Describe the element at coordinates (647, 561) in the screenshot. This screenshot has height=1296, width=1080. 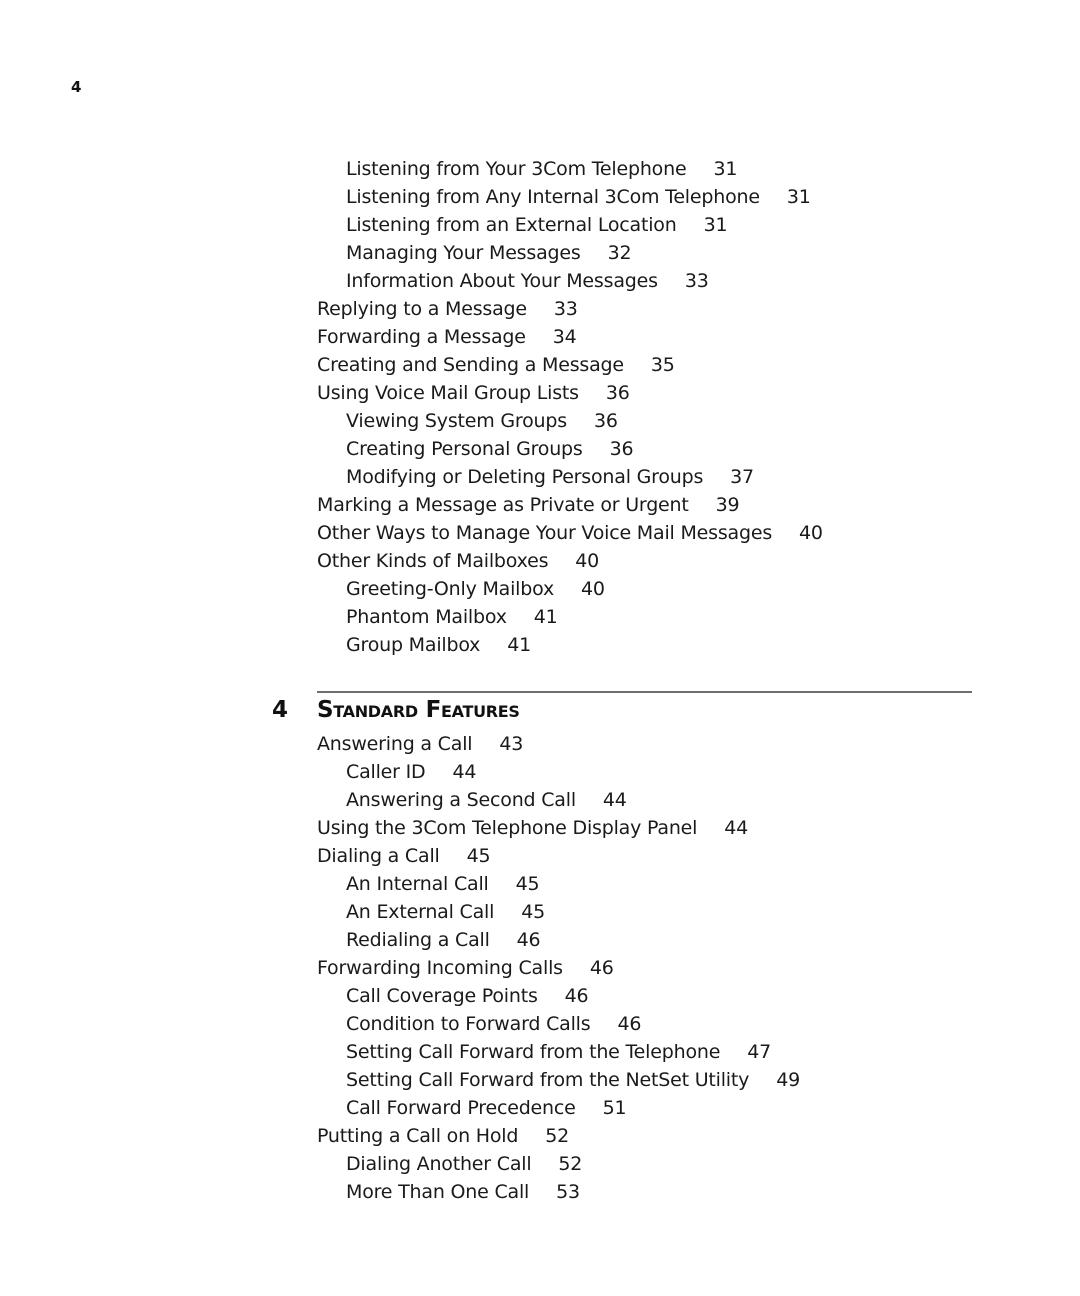
I see `toc-entry: Other Kinds of Mailboxes 40` at that location.